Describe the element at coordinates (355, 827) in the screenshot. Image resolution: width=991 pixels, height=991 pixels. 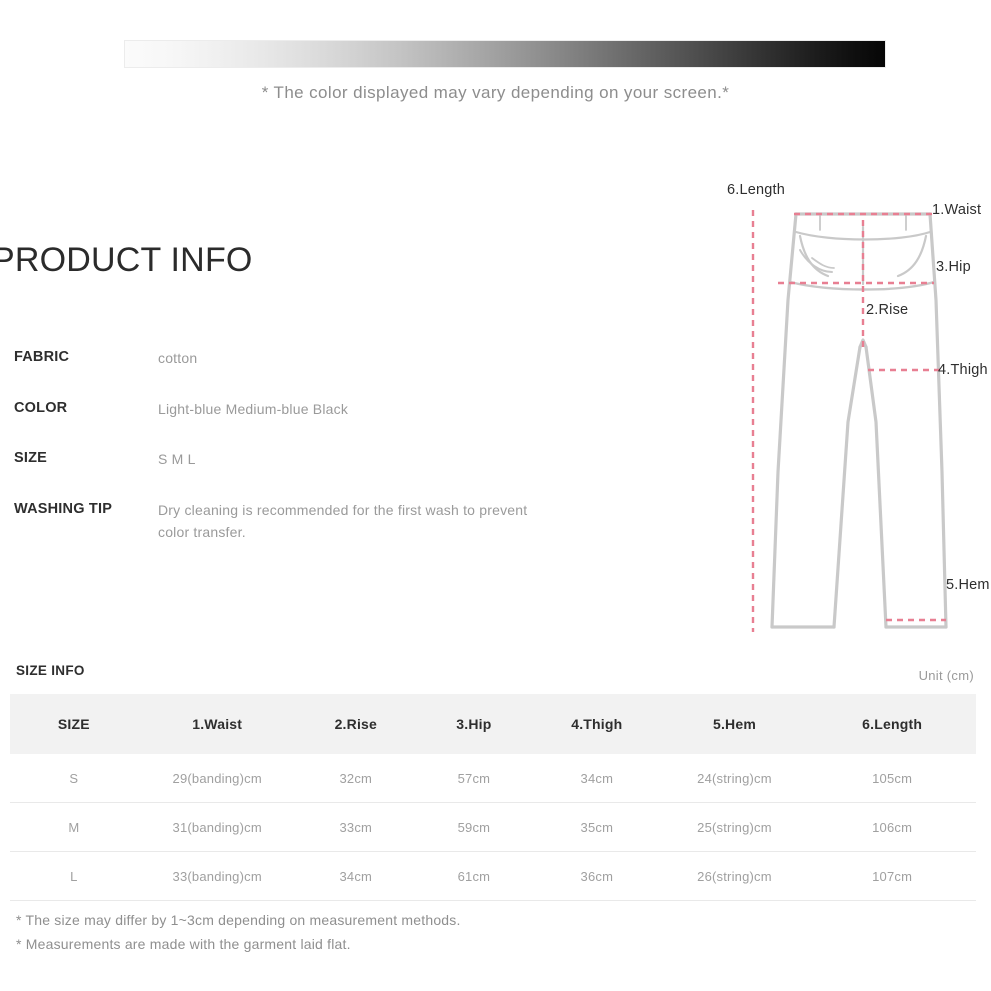
I see `cell-rise: 33cm` at that location.